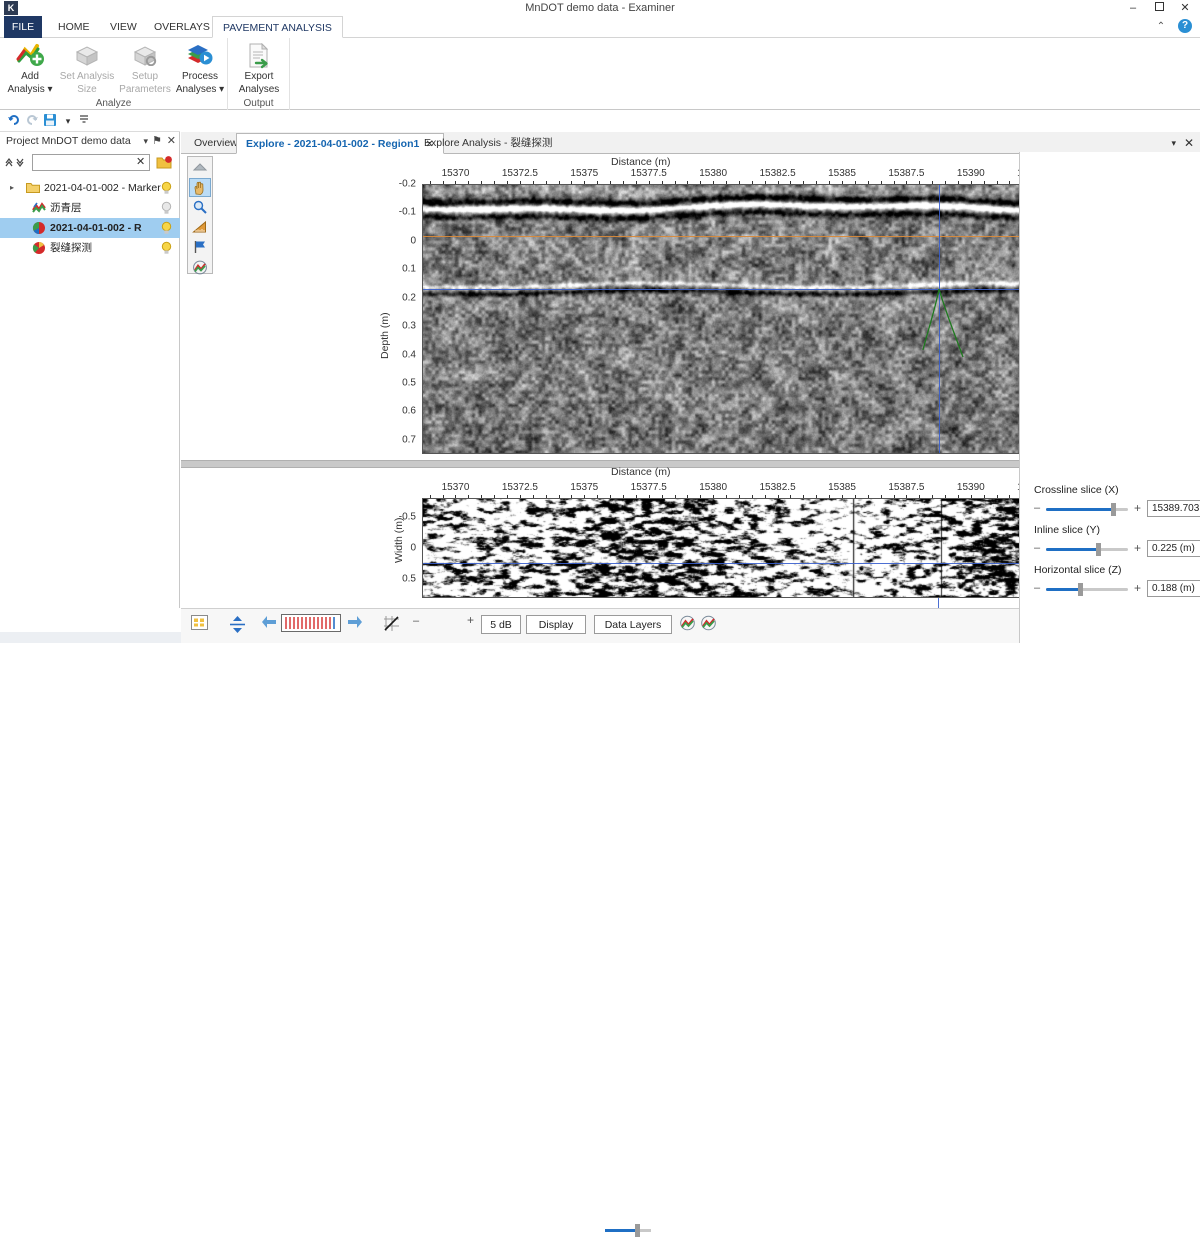 This screenshot has height=1237, width=1200. What do you see at coordinates (1159, 8) in the screenshot?
I see `maximize-button` at bounding box center [1159, 8].